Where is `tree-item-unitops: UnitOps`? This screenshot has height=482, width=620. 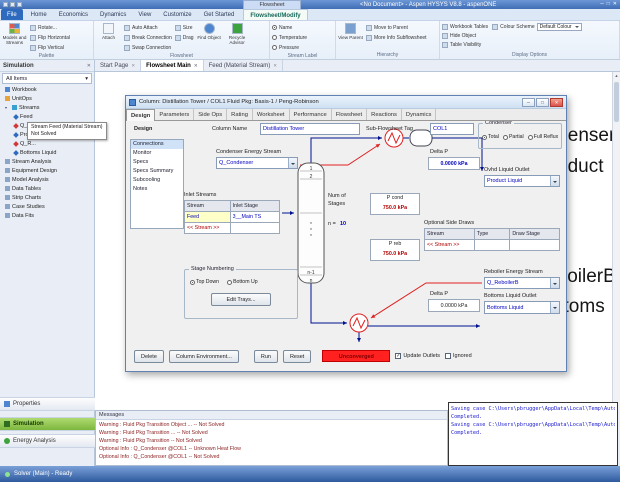
tree-item-unitops: UnitOps is located at coordinates (47, 98).